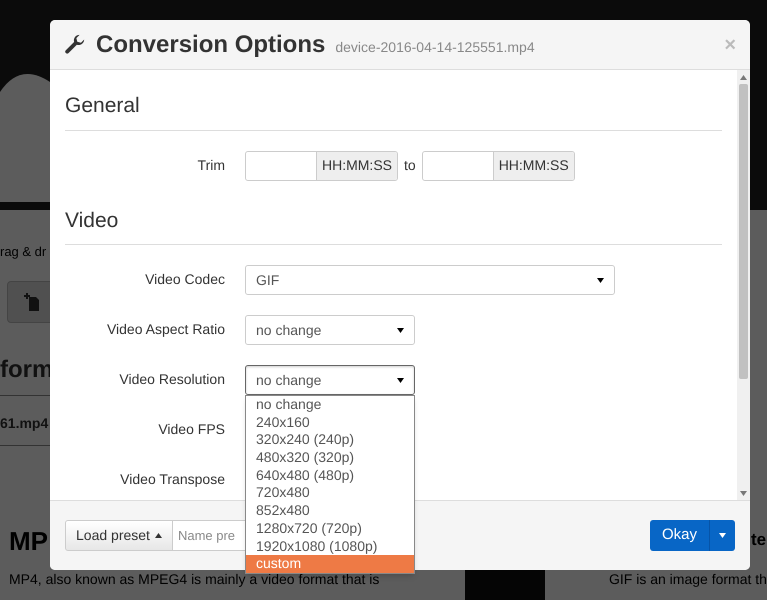 Image resolution: width=767 pixels, height=600 pixels. What do you see at coordinates (185, 279) in the screenshot?
I see `field-label: Video Codec` at bounding box center [185, 279].